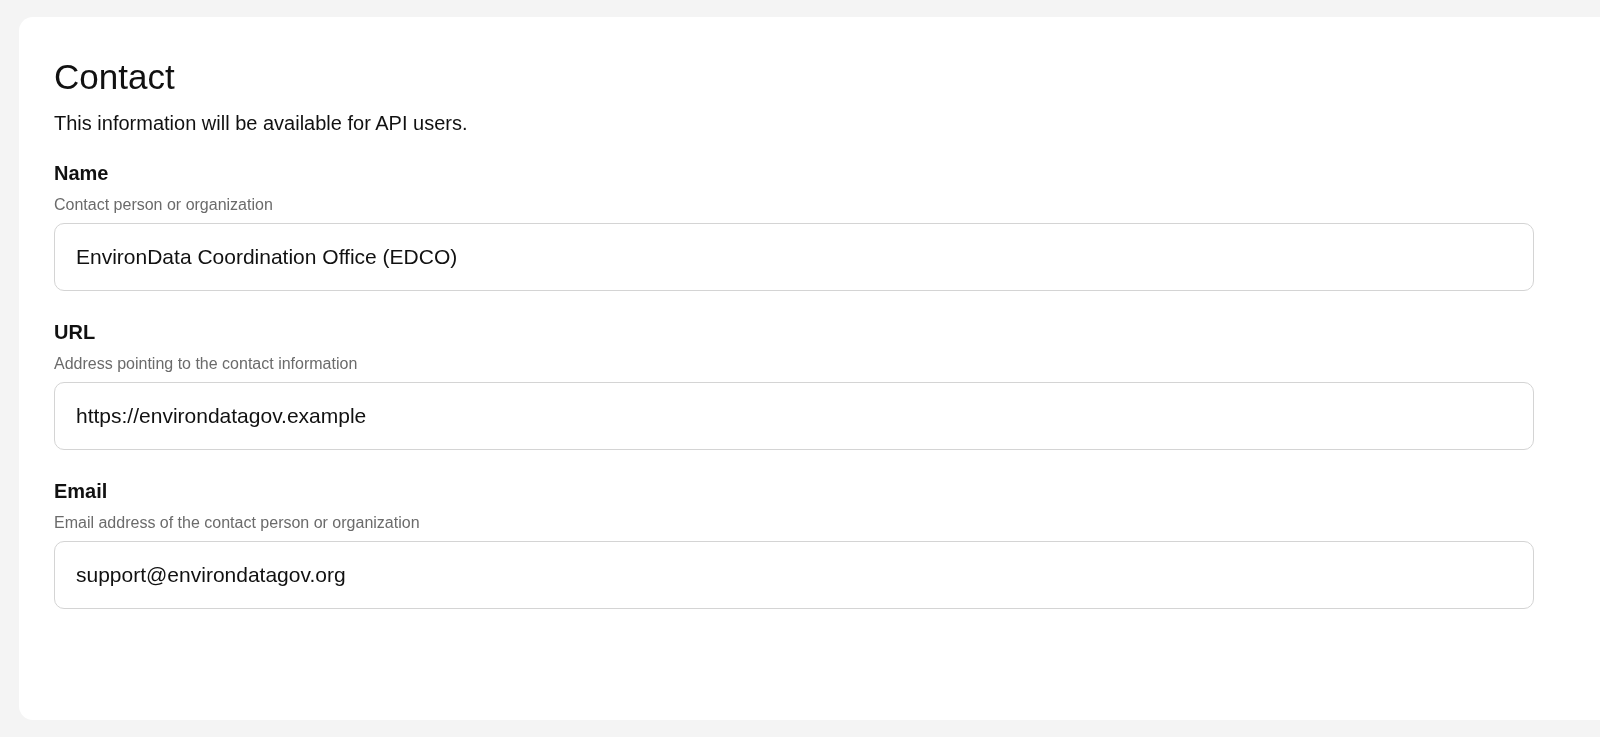 This screenshot has height=737, width=1600. I want to click on field-label: Name, so click(81, 173).